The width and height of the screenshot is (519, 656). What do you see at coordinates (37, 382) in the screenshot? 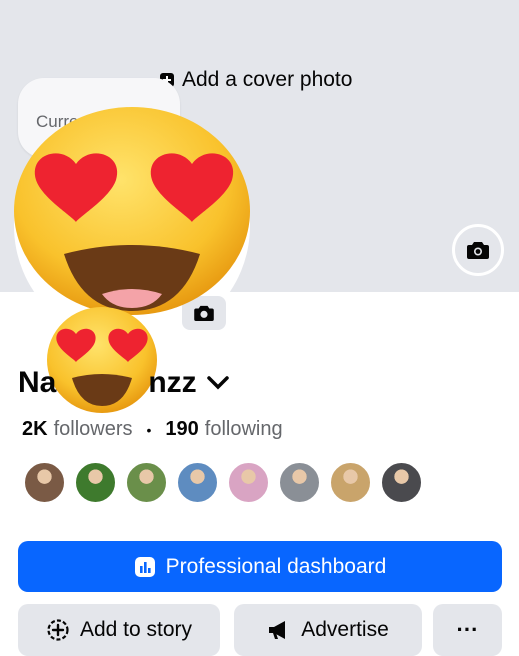
I see `profile-name-start: Na` at bounding box center [37, 382].